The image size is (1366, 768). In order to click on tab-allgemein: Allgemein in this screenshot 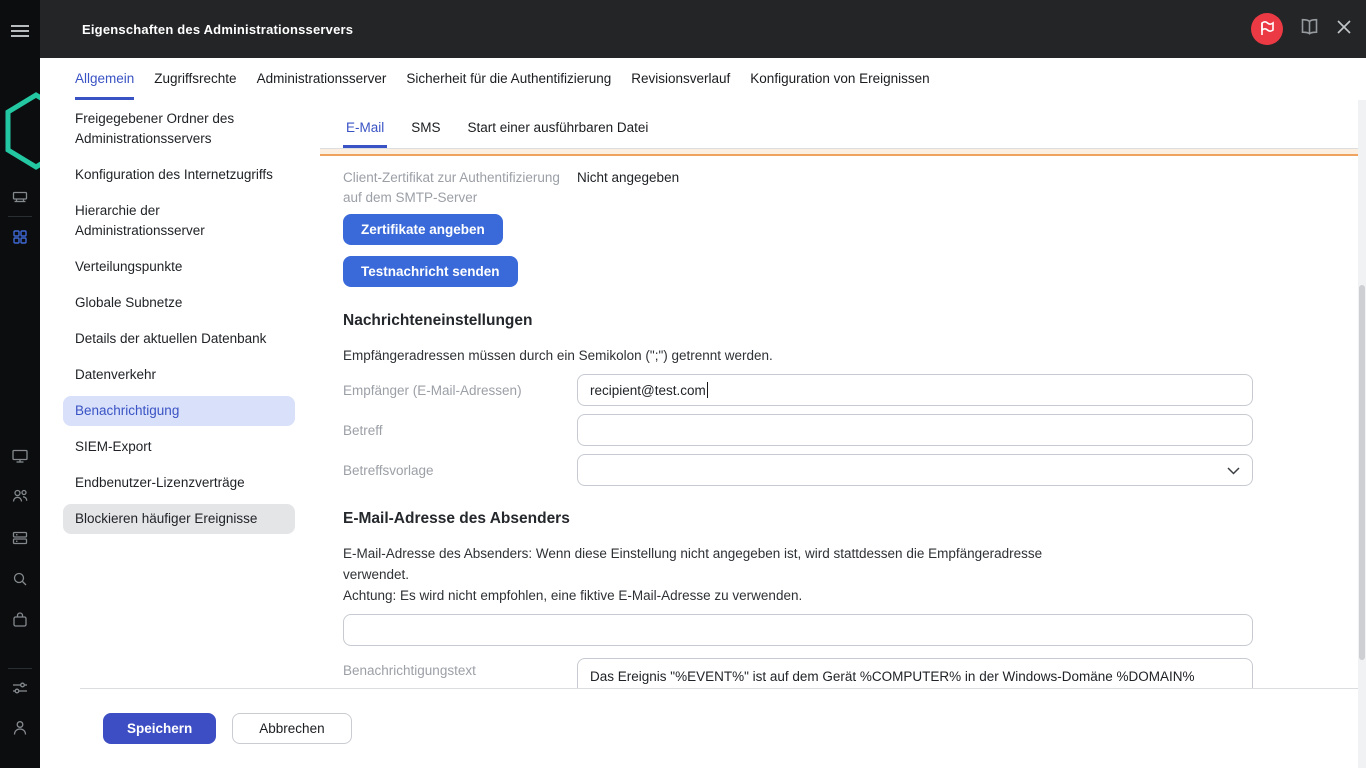, I will do `click(105, 79)`.